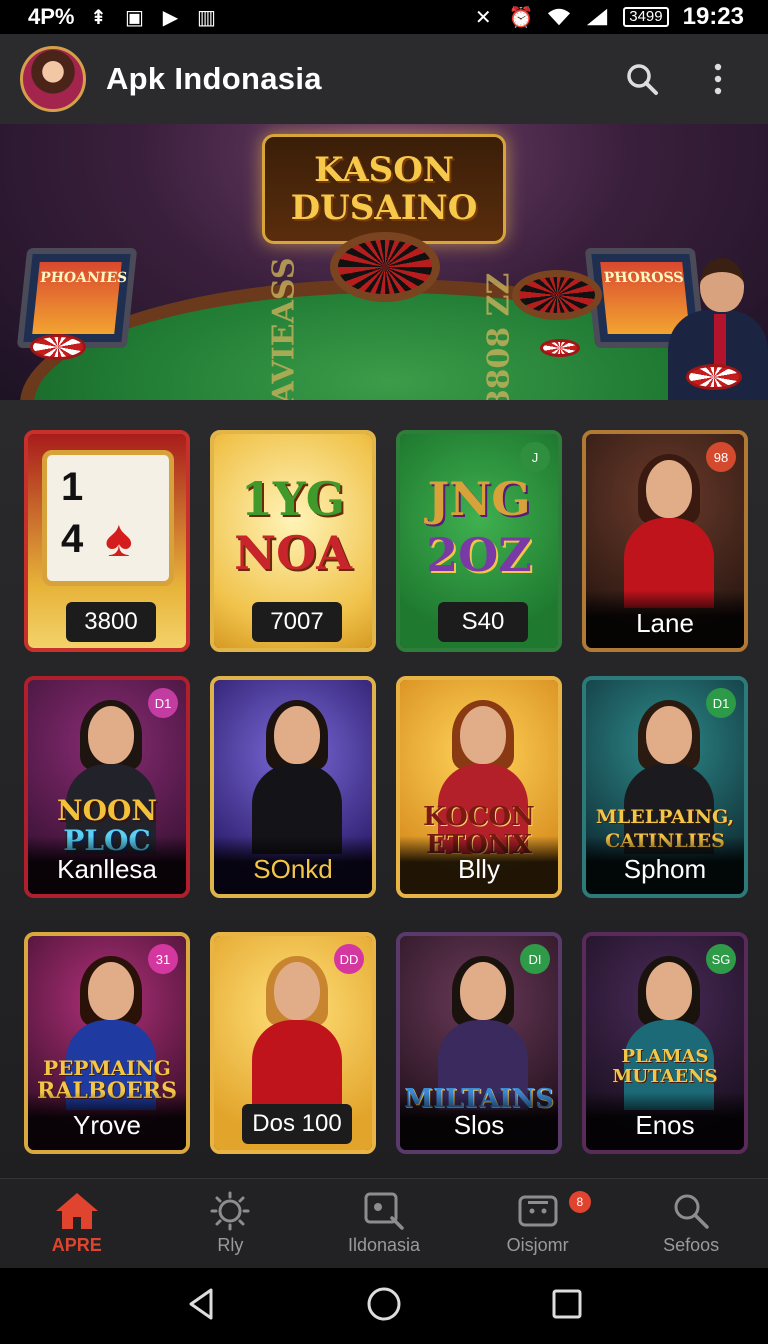 The width and height of the screenshot is (768, 1344). I want to click on card-rank-top: 1, so click(72, 487).